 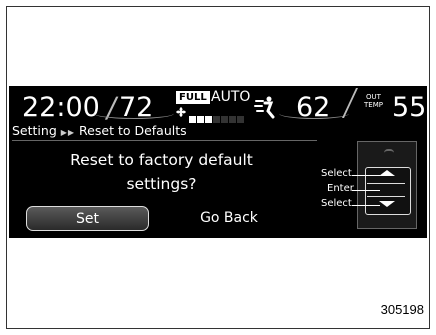 What do you see at coordinates (161, 172) in the screenshot?
I see `reset-prompt: Reset to factory default settings?` at bounding box center [161, 172].